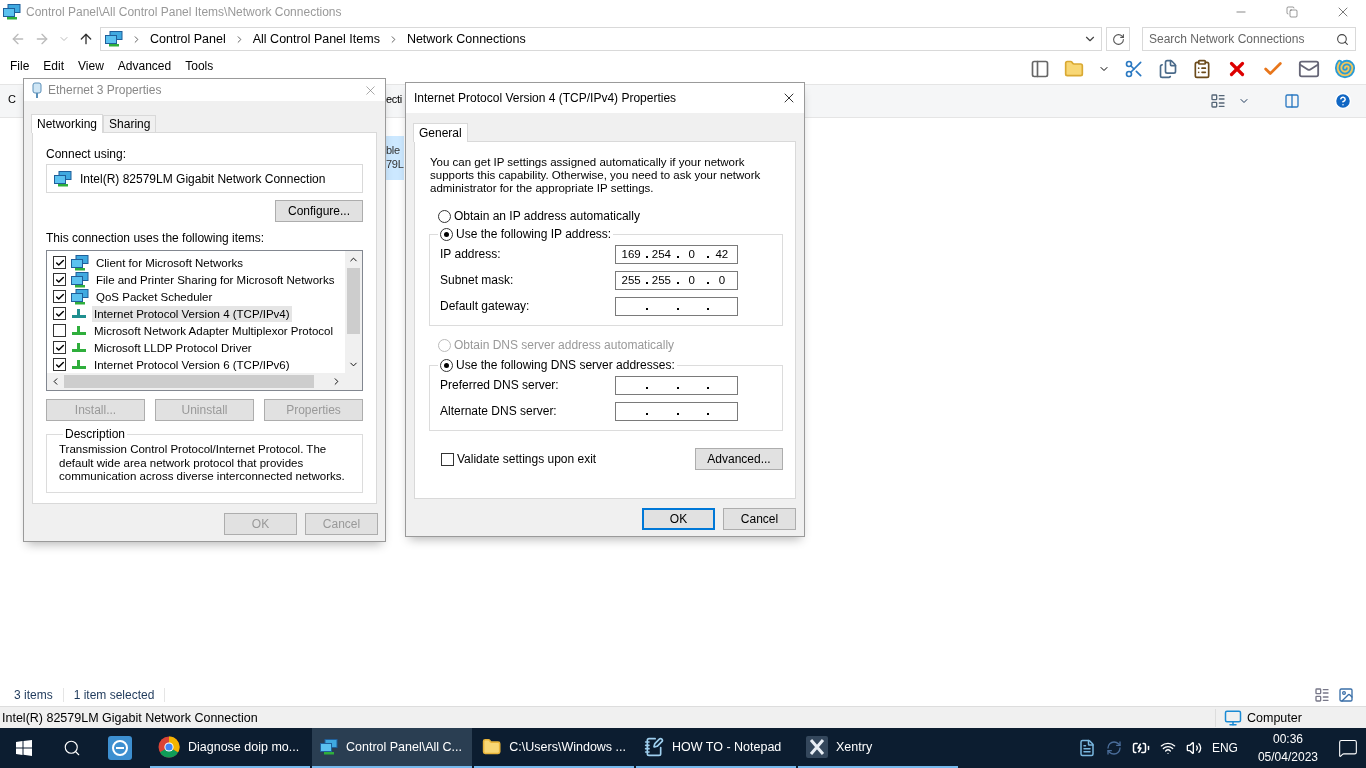  I want to click on field-label: Connect using:, so click(87, 154).